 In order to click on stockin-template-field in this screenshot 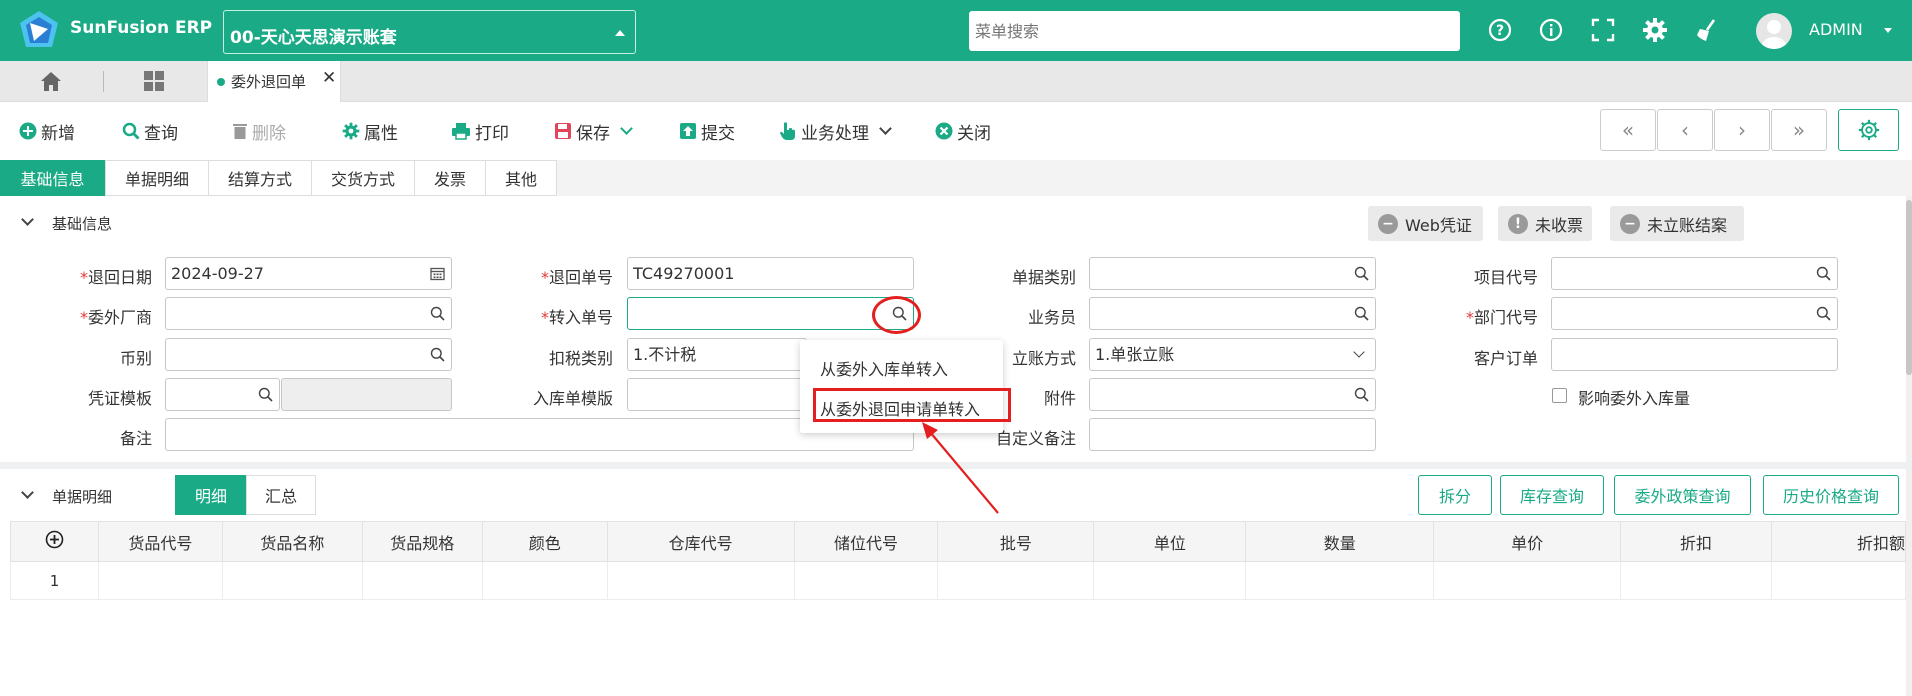, I will do `click(717, 394)`.